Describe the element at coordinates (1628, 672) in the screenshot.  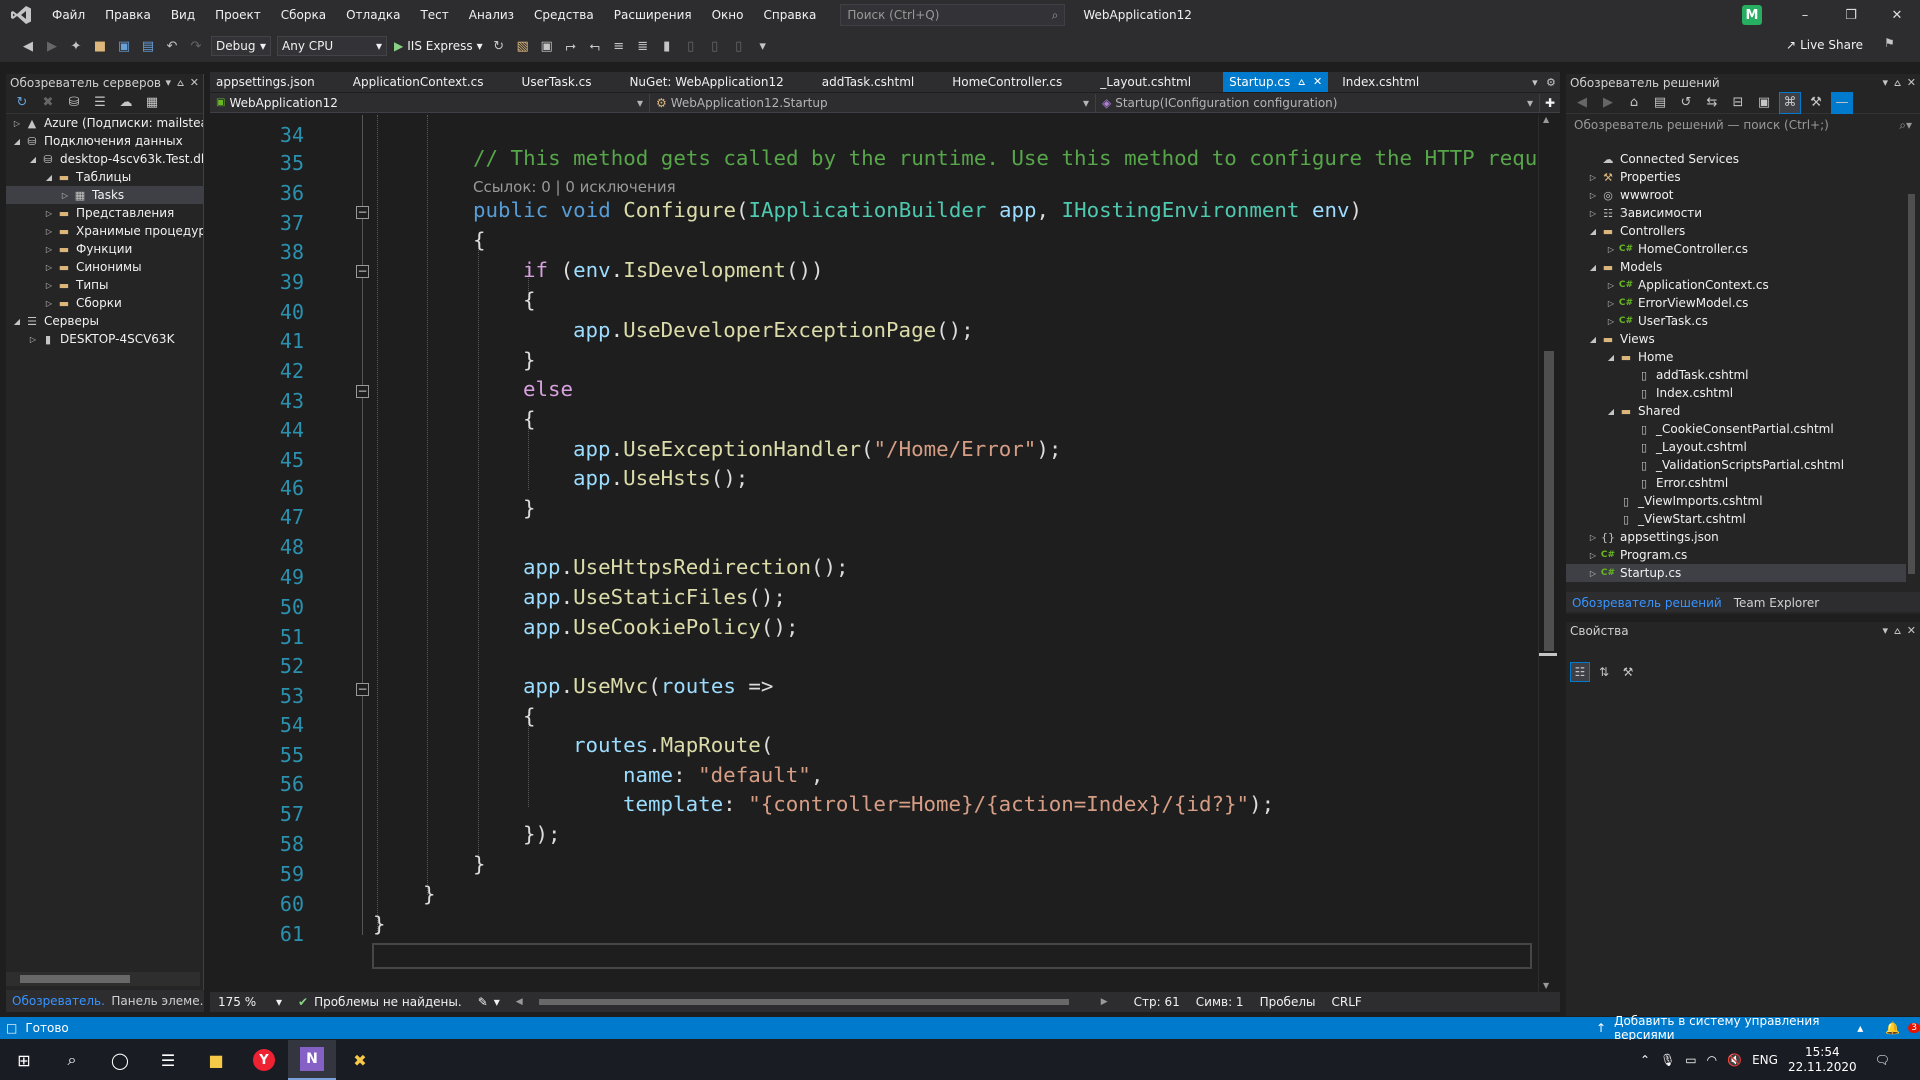
I see `property-pages-icon: ⚒` at that location.